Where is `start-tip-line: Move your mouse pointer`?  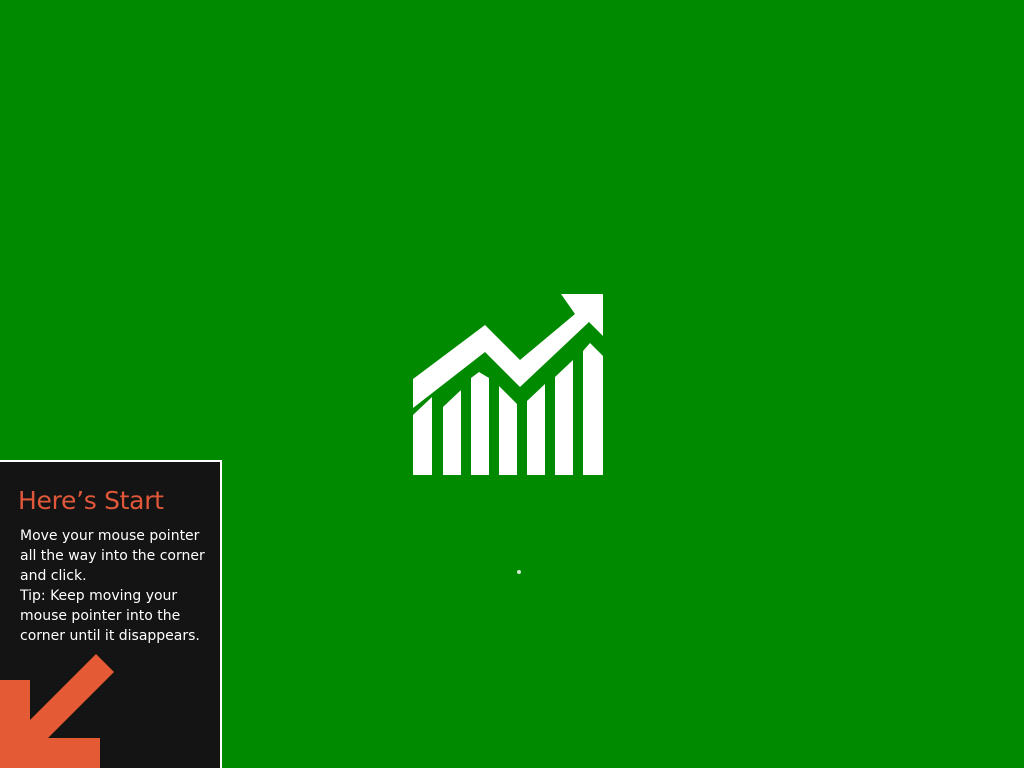
start-tip-line: Move your mouse pointer is located at coordinates (110, 536).